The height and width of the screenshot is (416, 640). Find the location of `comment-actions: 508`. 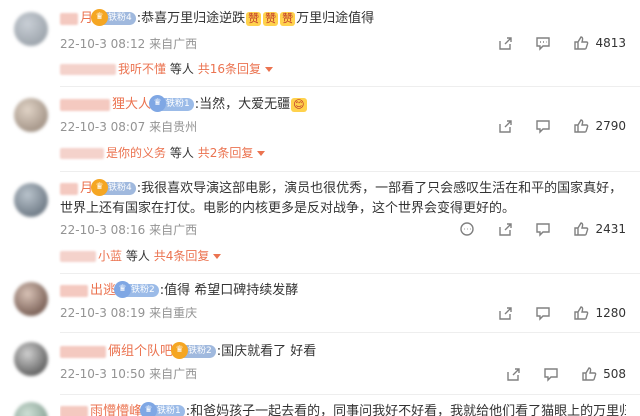

comment-actions: 508 is located at coordinates (554, 374).